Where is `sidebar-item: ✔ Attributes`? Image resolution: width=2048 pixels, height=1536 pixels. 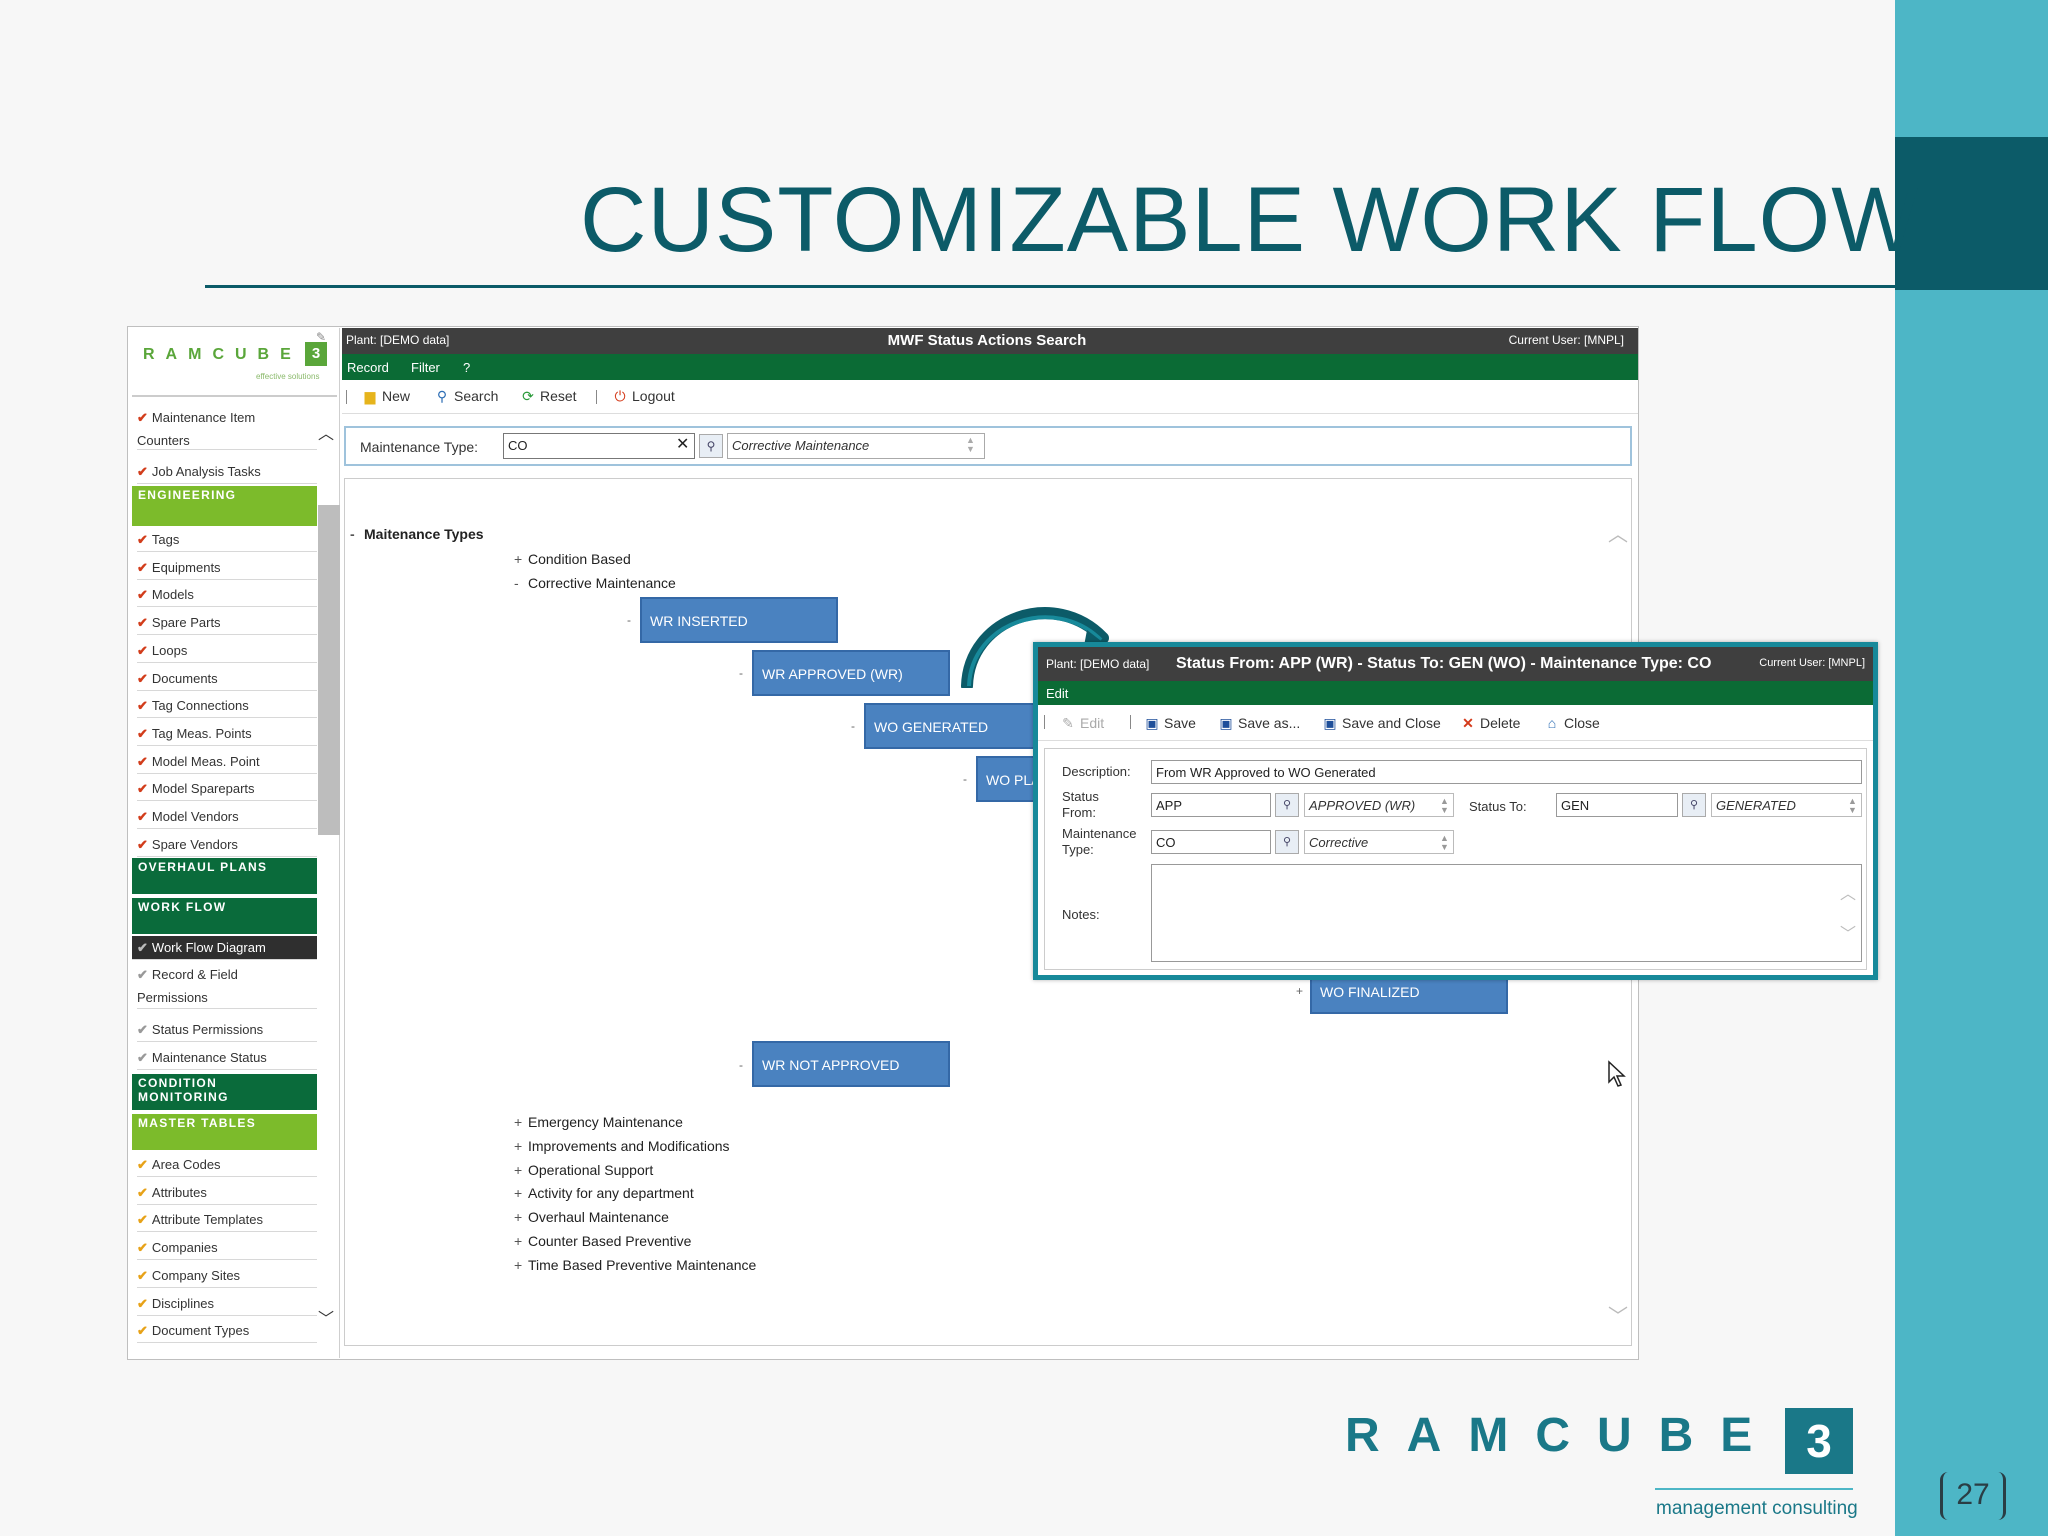
sidebar-item: ✔ Attributes is located at coordinates (227, 1193).